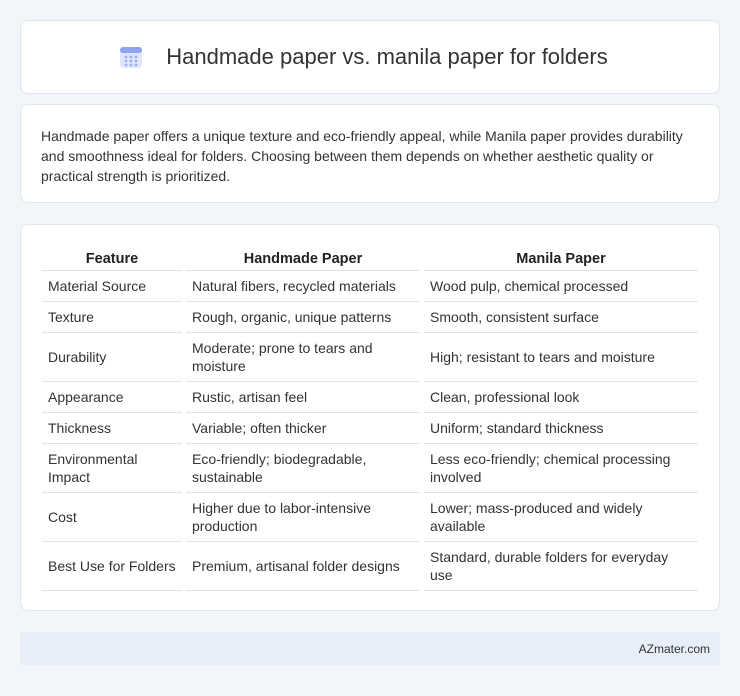 The width and height of the screenshot is (740, 696). Describe the element at coordinates (302, 428) in the screenshot. I see `table-cell: Variable; often thicker` at that location.